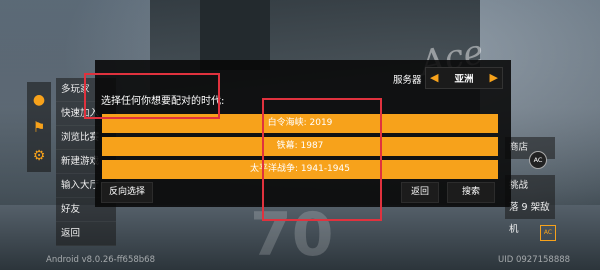  Describe the element at coordinates (86, 234) in the screenshot. I see `side-item-back: 返回` at that location.